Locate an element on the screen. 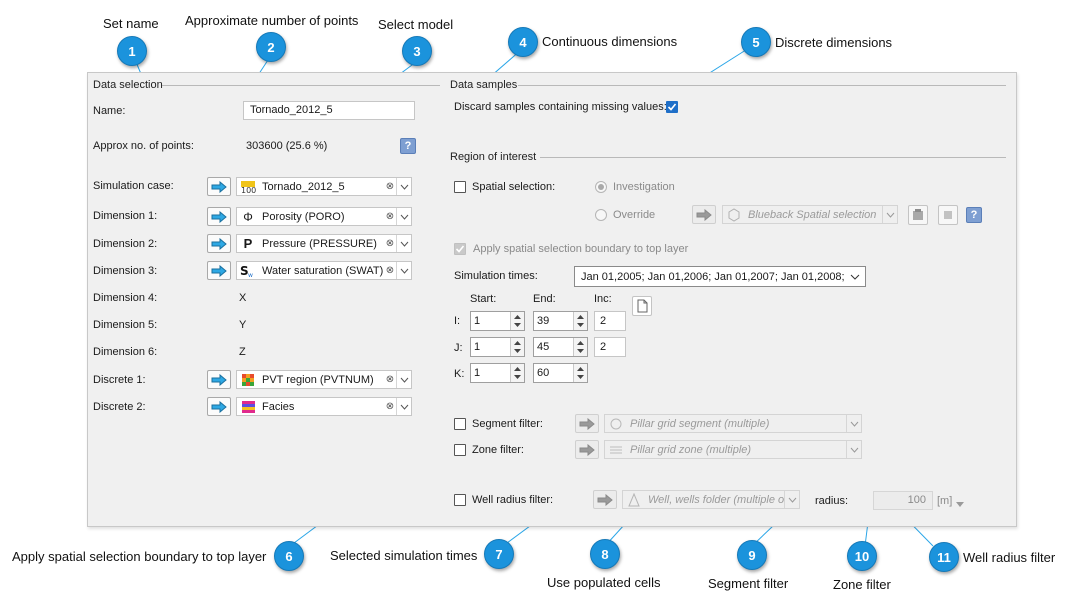 The height and width of the screenshot is (607, 1072). discrete-1-value: PVT region (PVTNUM) is located at coordinates (318, 379).